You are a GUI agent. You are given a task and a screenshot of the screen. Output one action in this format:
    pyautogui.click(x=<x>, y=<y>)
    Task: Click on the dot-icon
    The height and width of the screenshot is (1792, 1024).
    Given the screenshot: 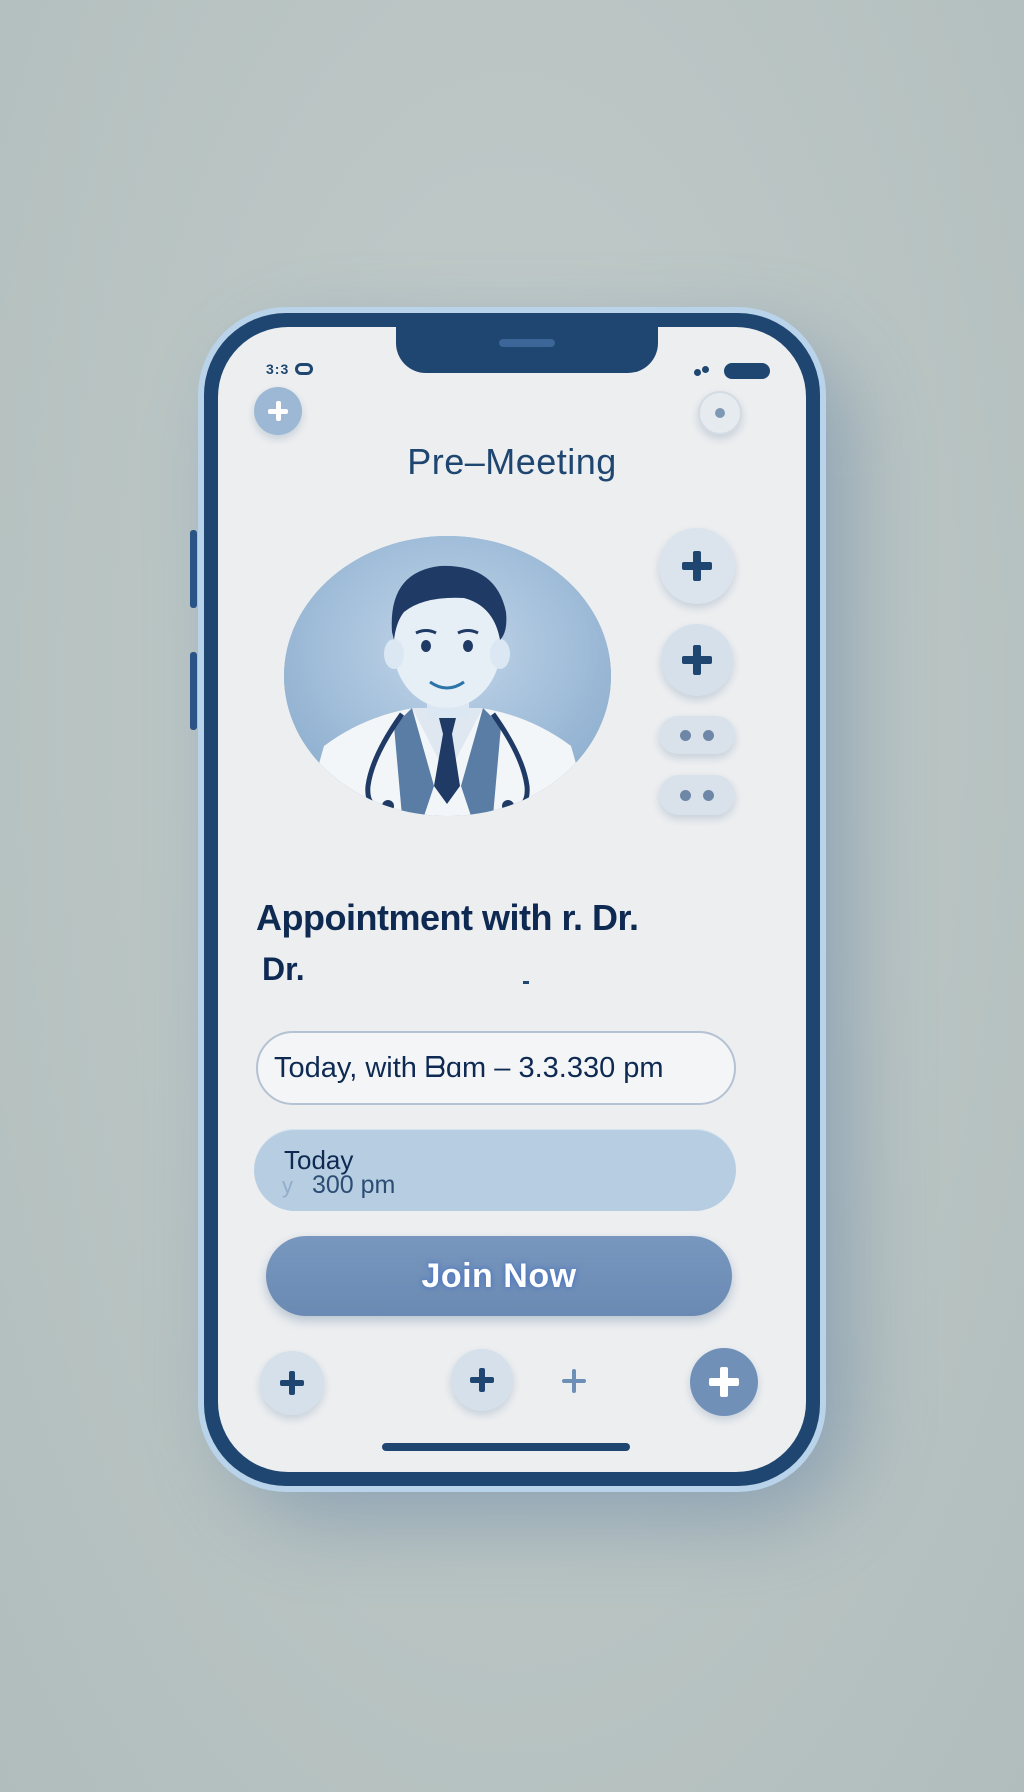 What is the action you would take?
    pyautogui.click(x=720, y=413)
    